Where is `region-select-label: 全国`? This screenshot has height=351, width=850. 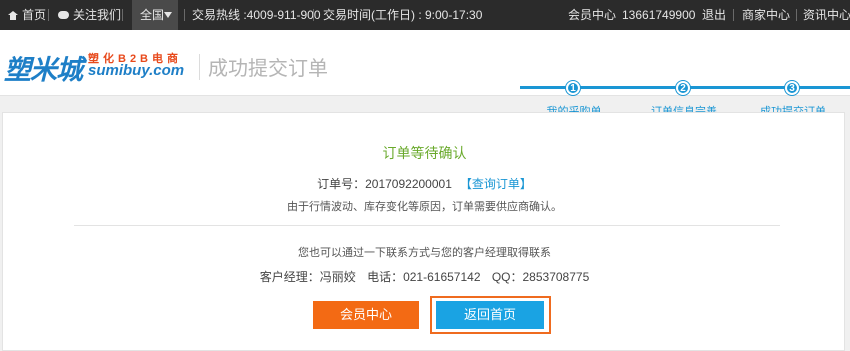 region-select-label: 全国 is located at coordinates (152, 15).